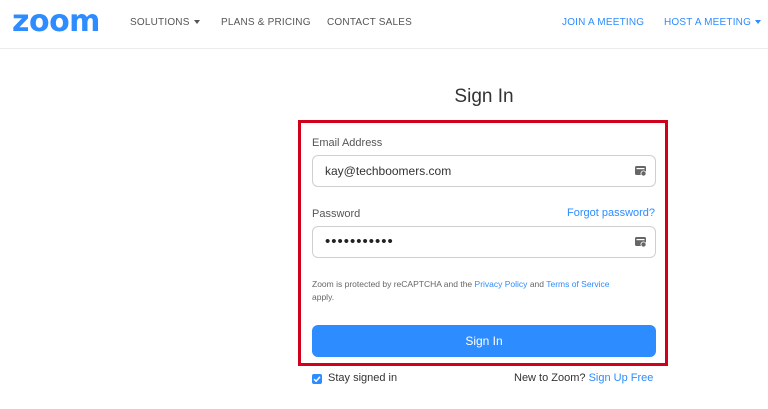 The image size is (768, 409). I want to click on recaptcha-suffix: apply., so click(323, 297).